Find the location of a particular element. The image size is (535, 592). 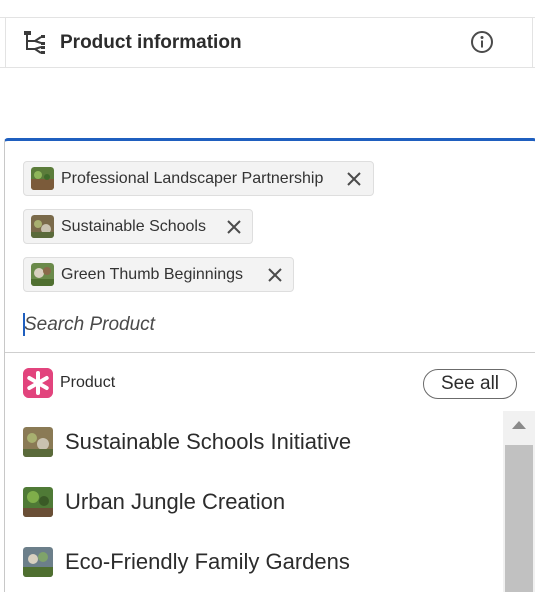

tag-label: Sustainable Schools is located at coordinates (133, 226).